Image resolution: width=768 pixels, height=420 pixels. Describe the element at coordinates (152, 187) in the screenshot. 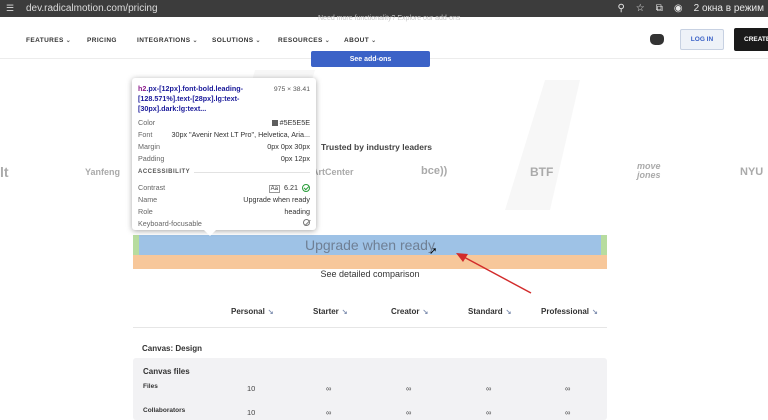

I see `contrast-label: Contrast` at that location.